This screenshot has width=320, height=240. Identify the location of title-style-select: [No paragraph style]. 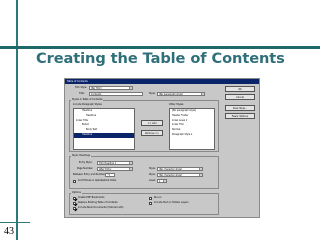
(181, 94).